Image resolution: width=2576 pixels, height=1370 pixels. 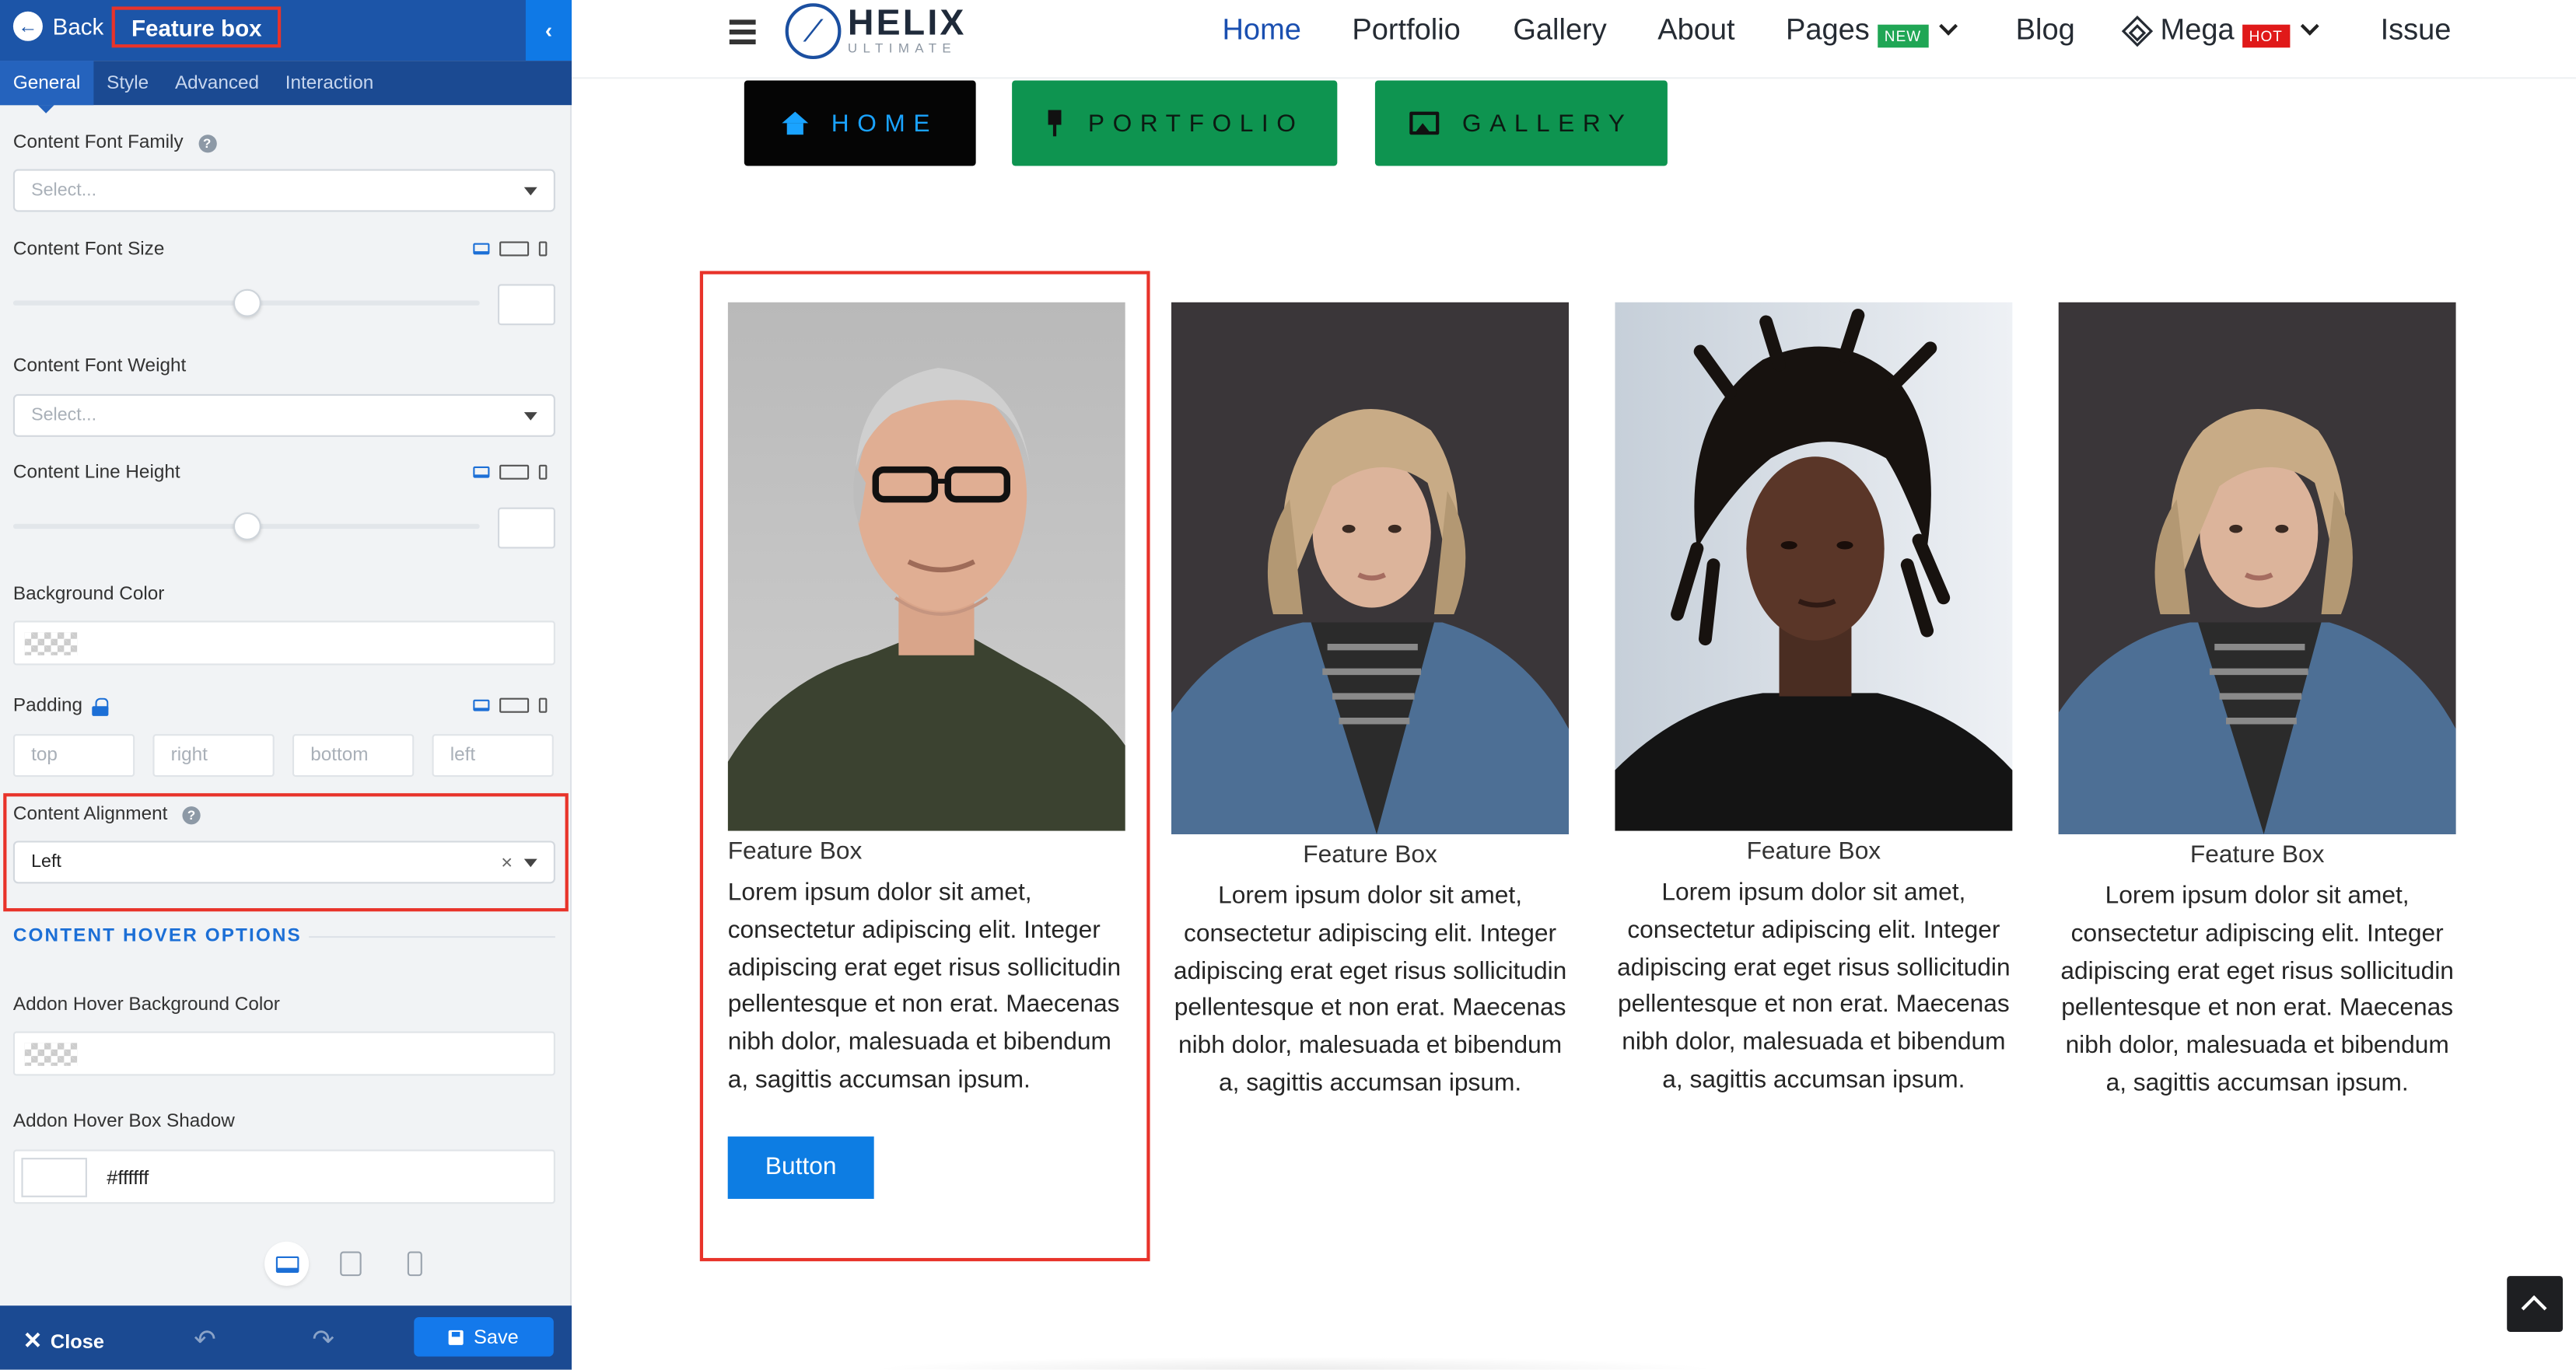 I want to click on portfolio-cta-button: PORTFOLIO, so click(x=1175, y=123).